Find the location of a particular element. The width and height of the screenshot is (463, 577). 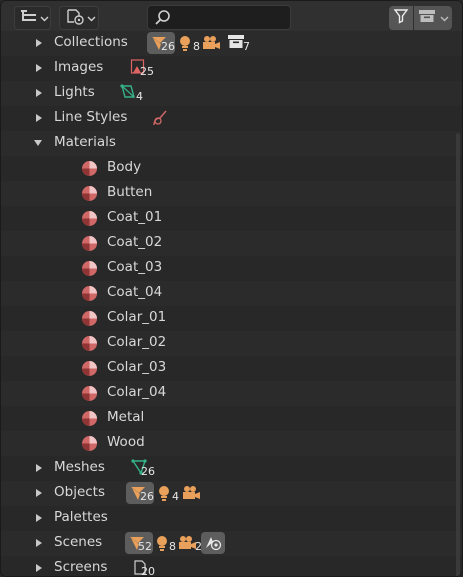

material-label: Colar_01 is located at coordinates (137, 317).